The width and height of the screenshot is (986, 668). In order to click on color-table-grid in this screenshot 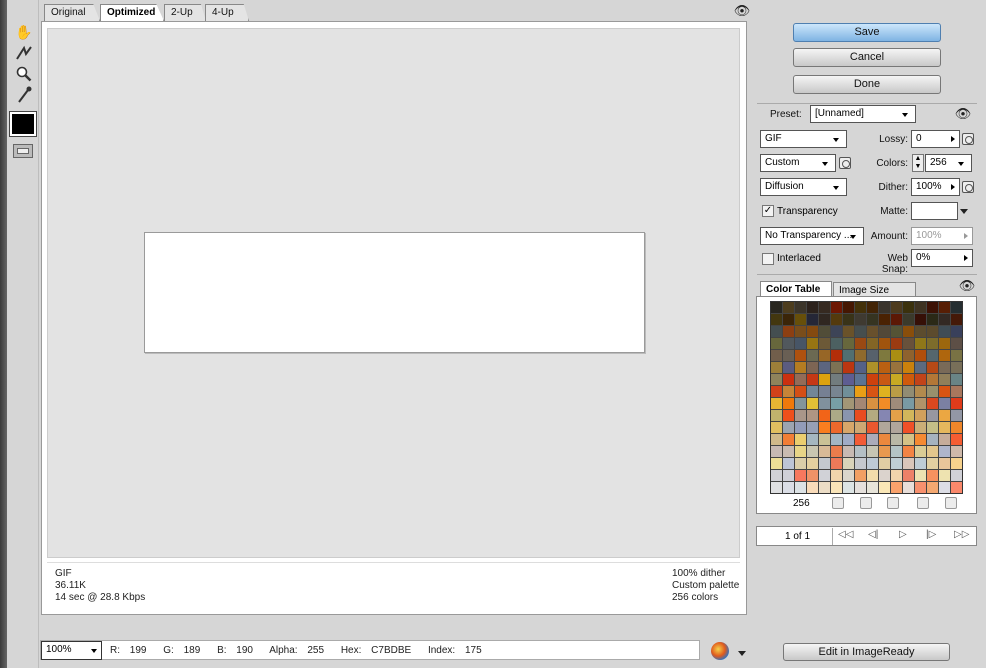, I will do `click(866, 397)`.